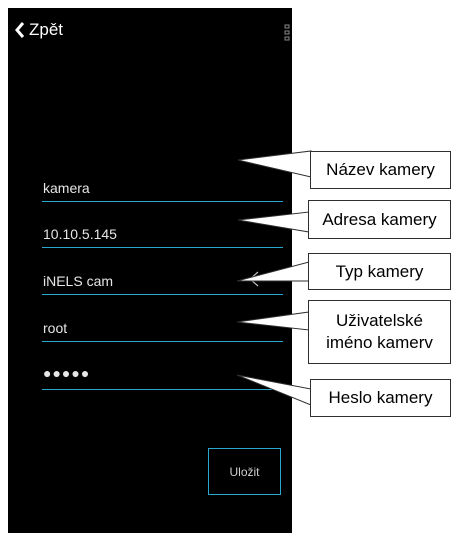  I want to click on camera-name-value: kamera, so click(66, 188).